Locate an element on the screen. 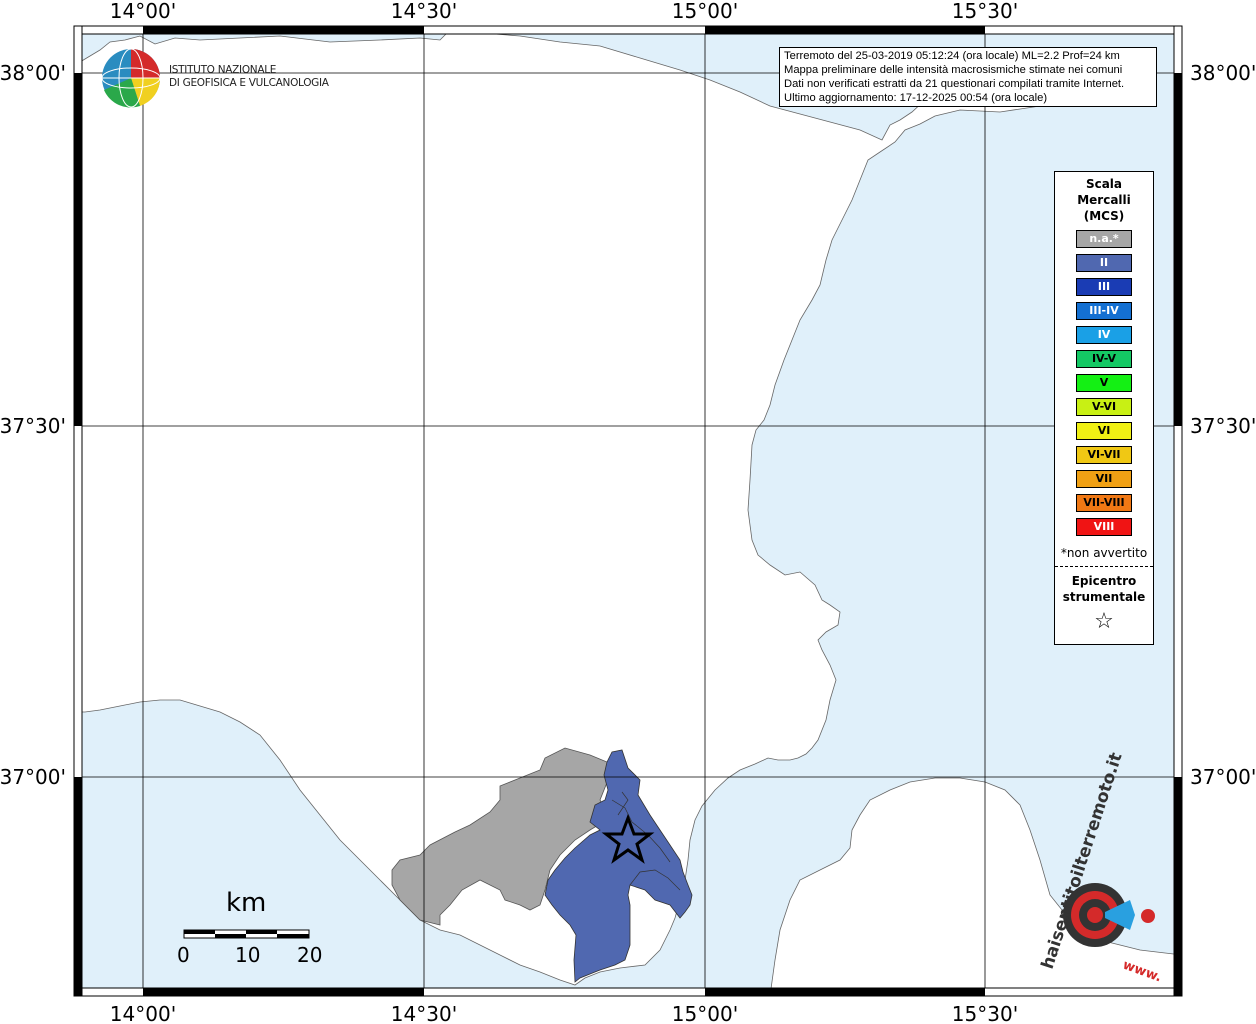  legend-title-line: (MCS) is located at coordinates (1104, 216).